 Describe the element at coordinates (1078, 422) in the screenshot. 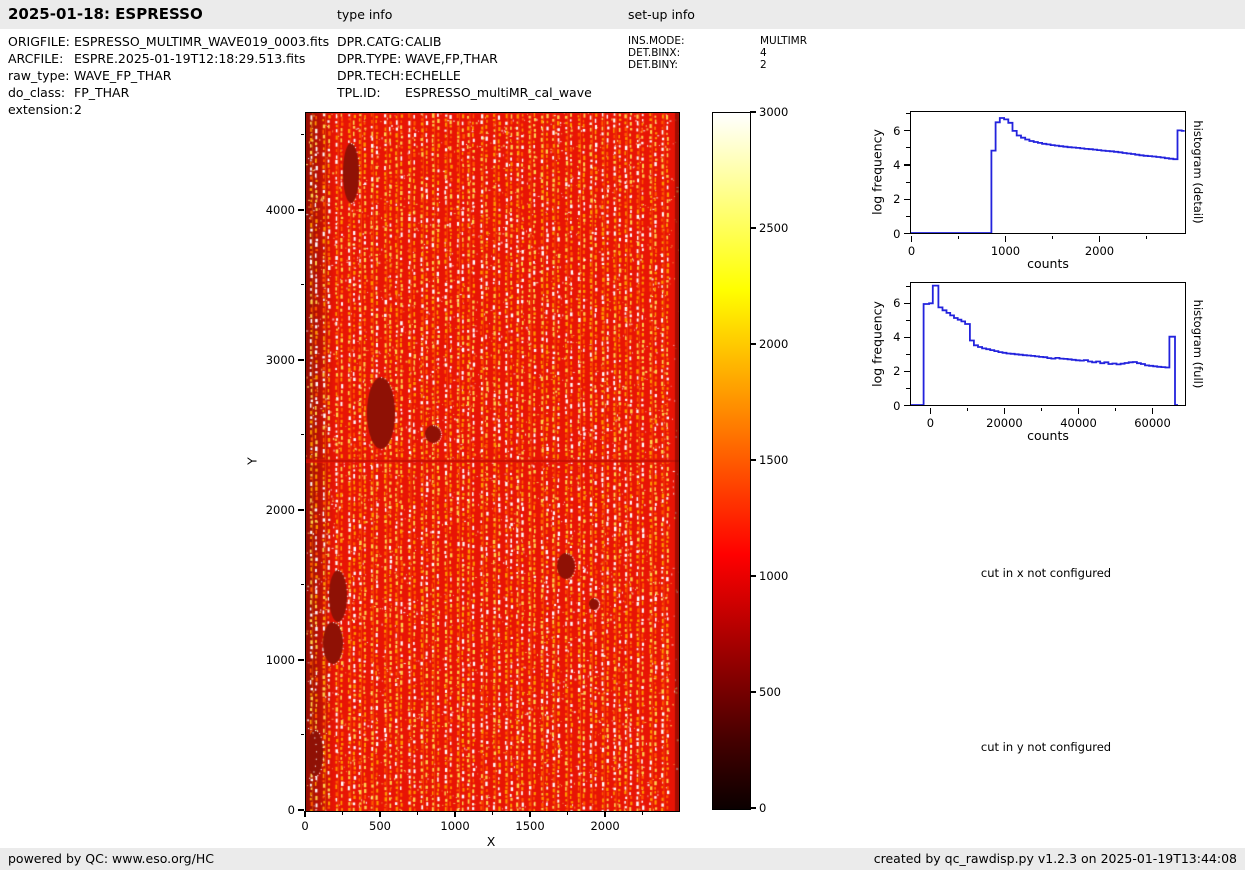

I see `x-tick-label: 40000` at that location.